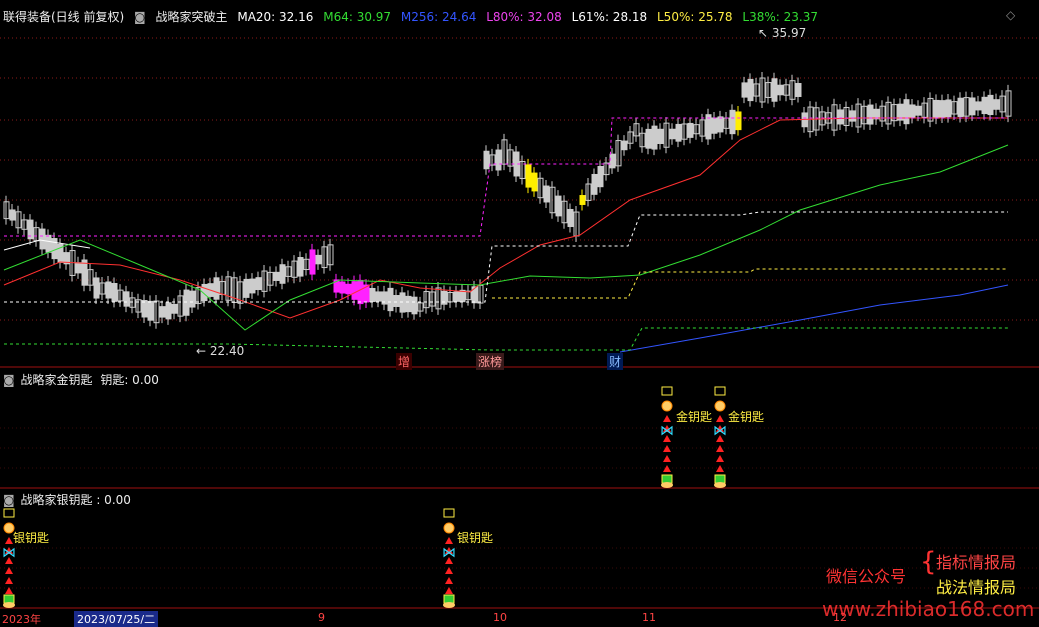  Describe the element at coordinates (56, 380) in the screenshot. I see `gold-title: 战略家金钥匙` at that location.